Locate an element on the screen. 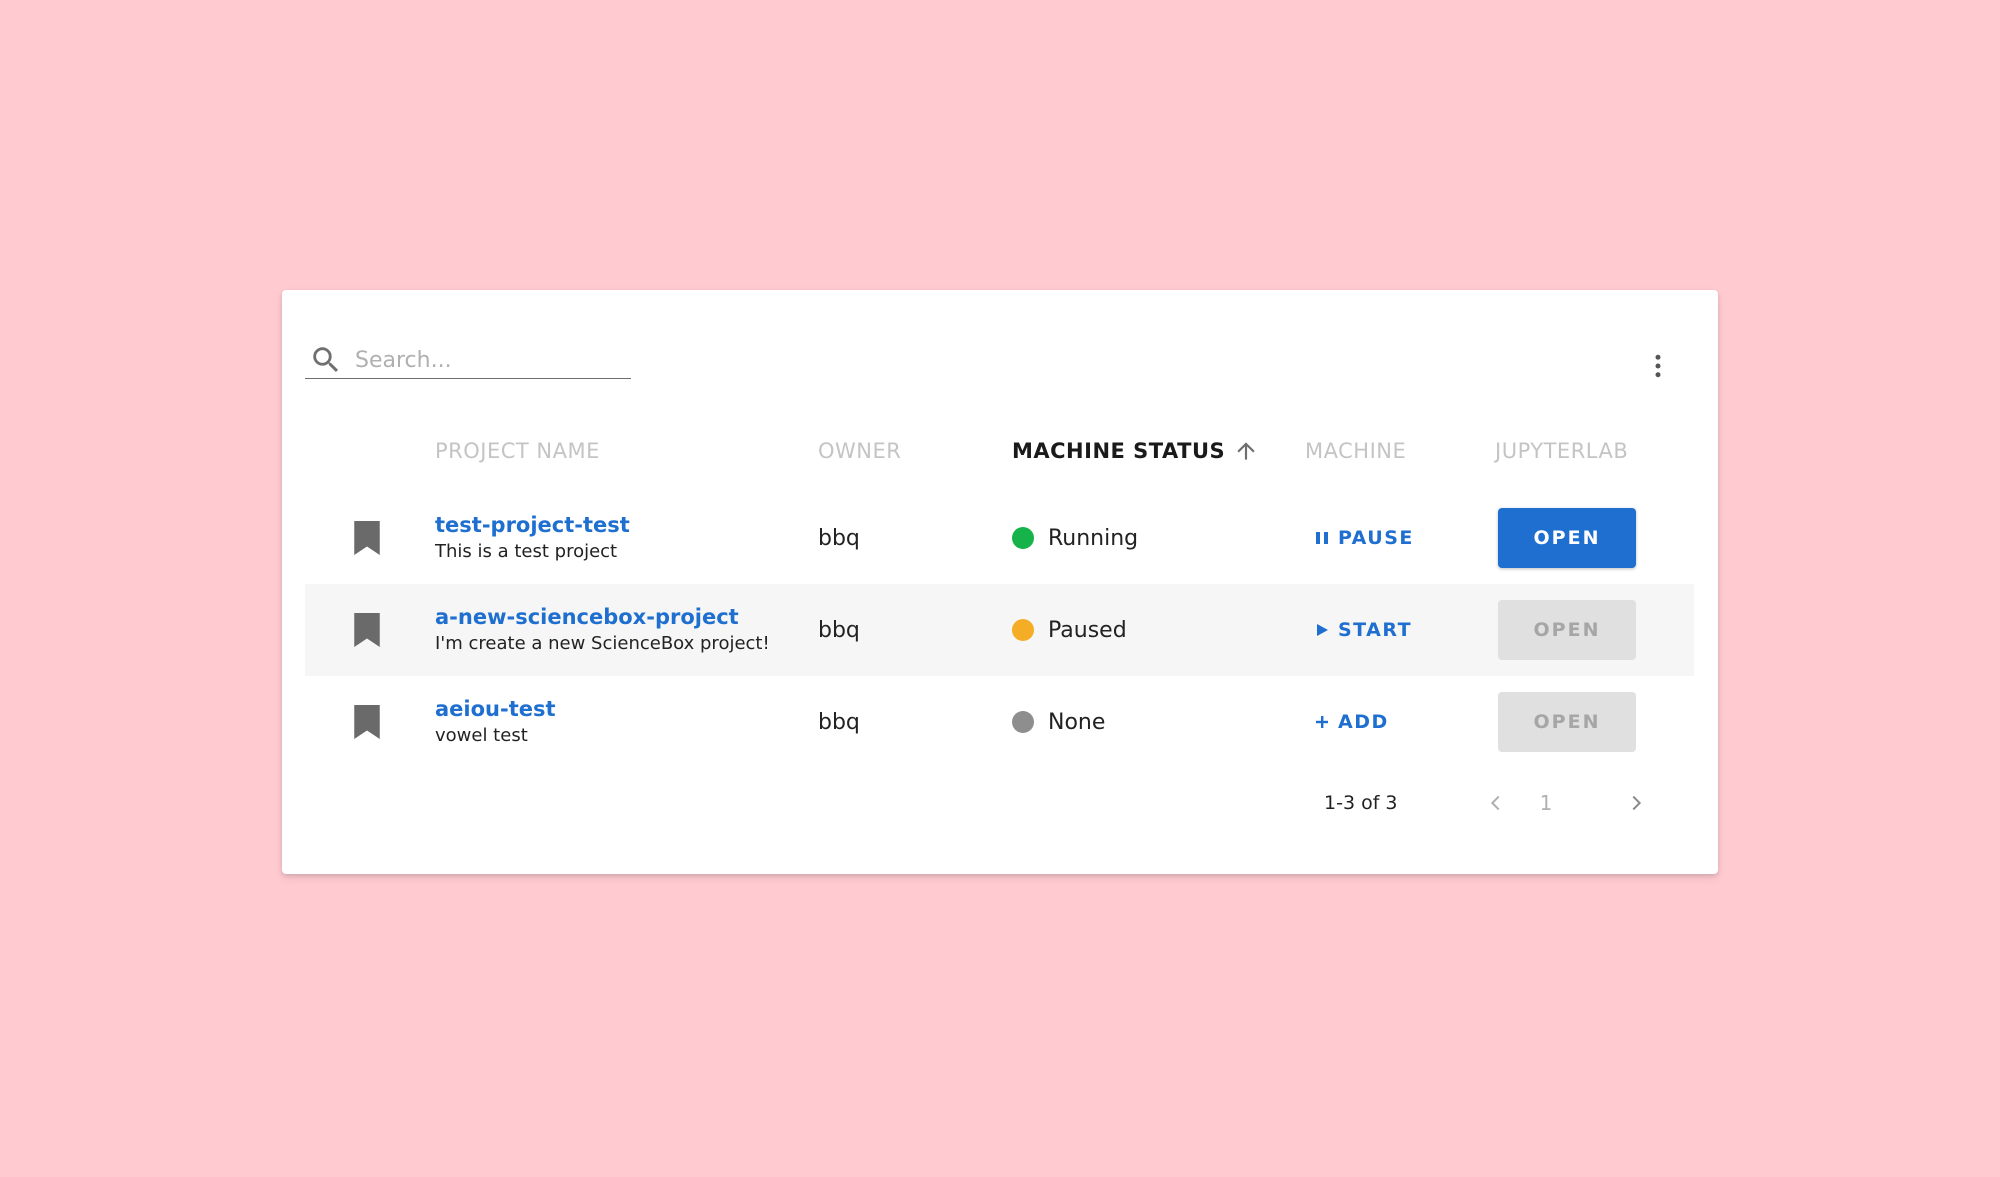  project-description: This is a test project is located at coordinates (526, 551).